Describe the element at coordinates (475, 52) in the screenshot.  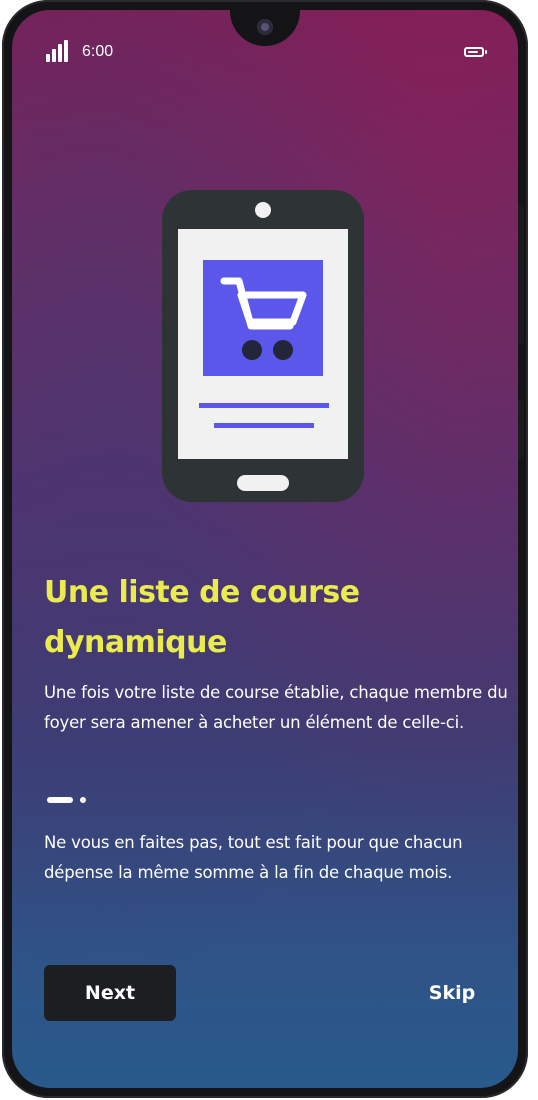
I see `battery-icon` at that location.